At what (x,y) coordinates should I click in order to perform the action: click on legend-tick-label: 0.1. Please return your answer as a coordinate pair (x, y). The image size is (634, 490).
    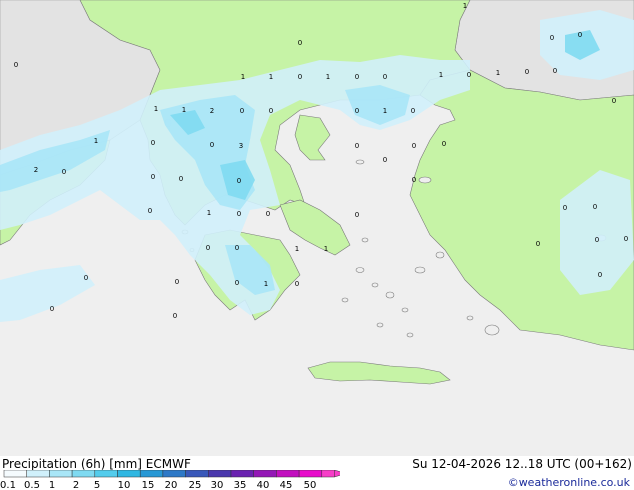
    Looking at the image, I should click on (8, 485).